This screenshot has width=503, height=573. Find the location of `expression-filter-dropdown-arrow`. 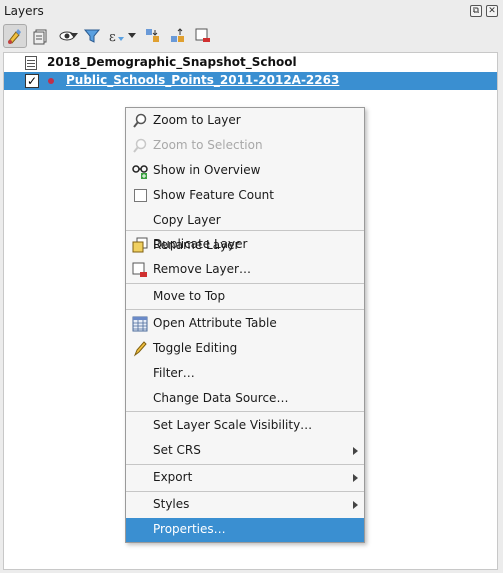

expression-filter-dropdown-arrow is located at coordinates (132, 35).